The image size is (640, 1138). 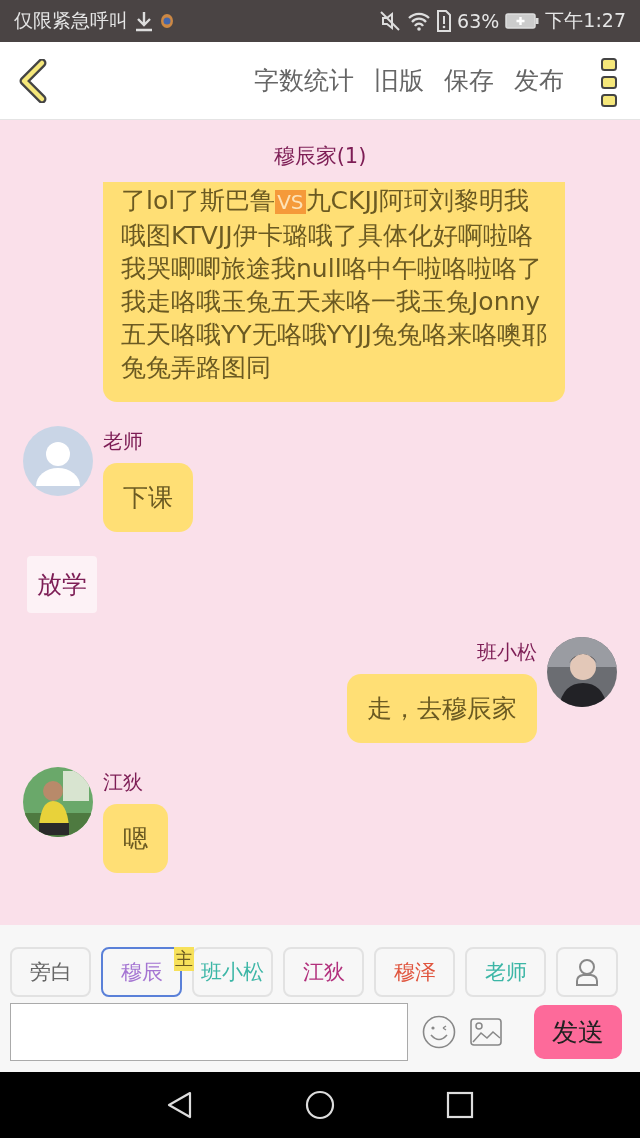 I want to click on carrier-text: 仅限紧急呼叫, so click(x=71, y=20).